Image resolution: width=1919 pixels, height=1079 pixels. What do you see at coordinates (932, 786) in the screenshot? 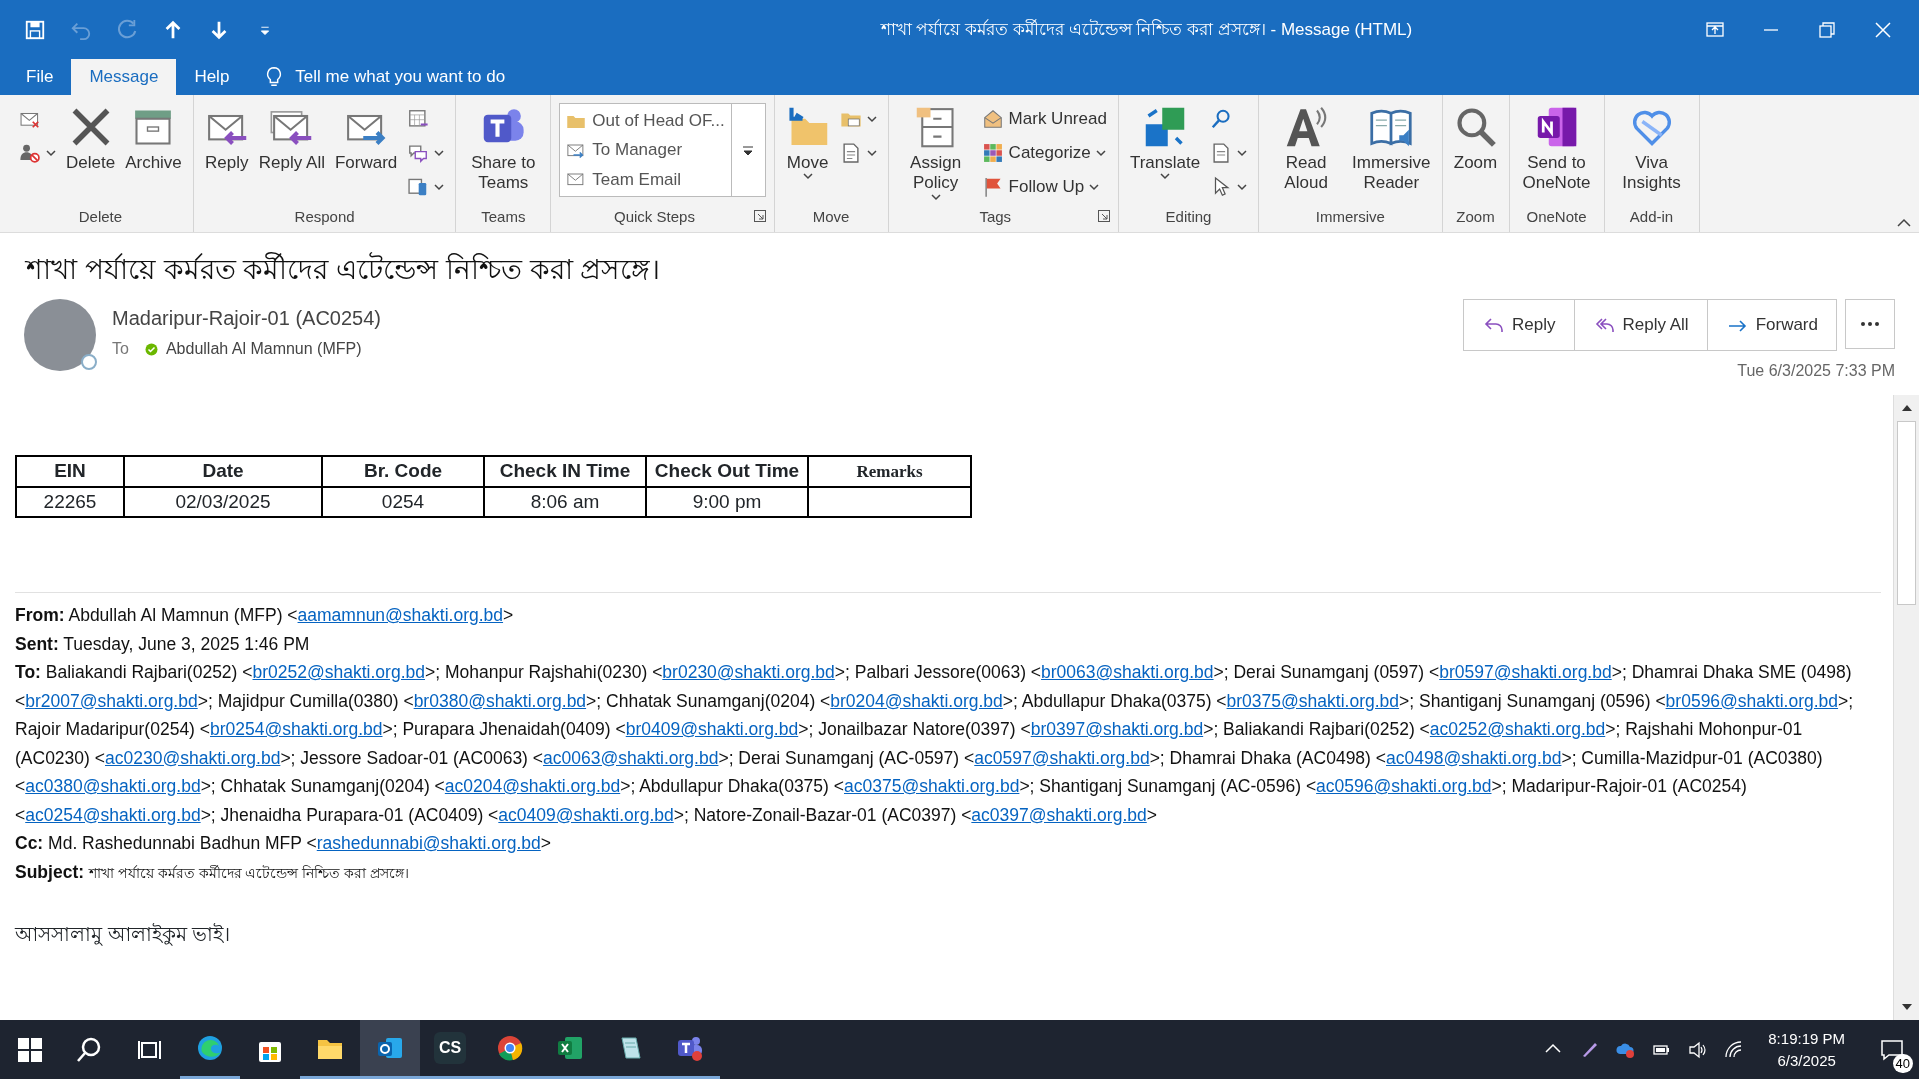
I see `email-link: ac0375@shakti.org.bd` at bounding box center [932, 786].